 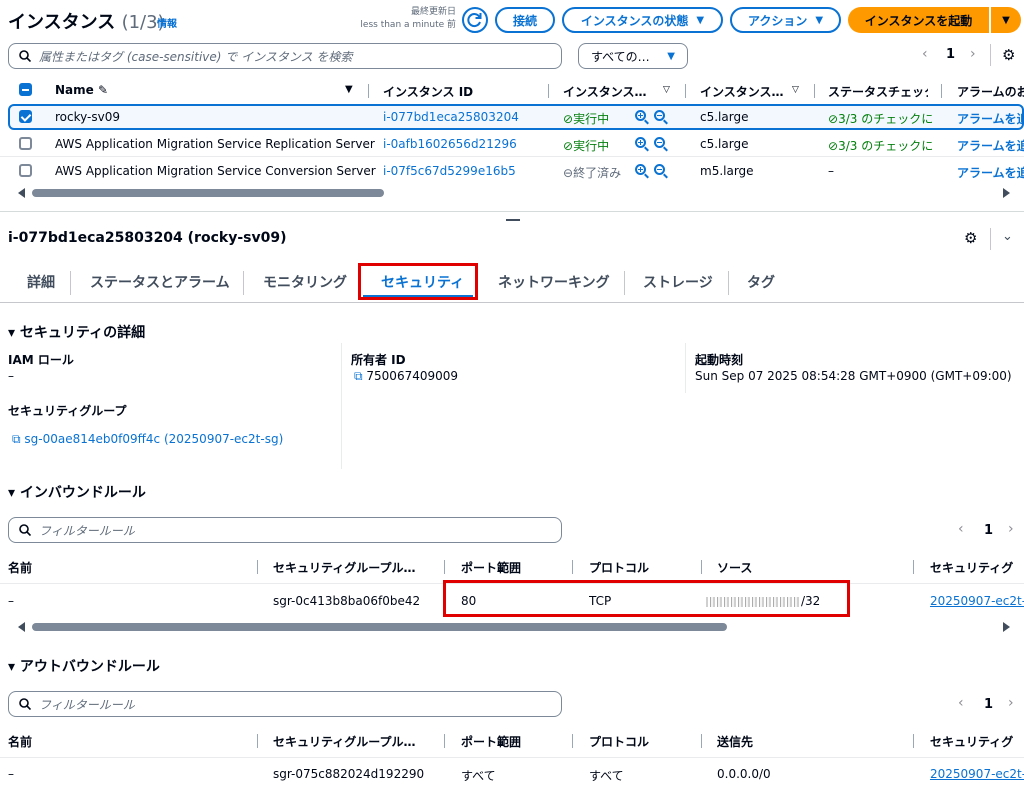 What do you see at coordinates (449, 171) in the screenshot?
I see `row-instance-id: i-07f5c67d5299e16b5` at bounding box center [449, 171].